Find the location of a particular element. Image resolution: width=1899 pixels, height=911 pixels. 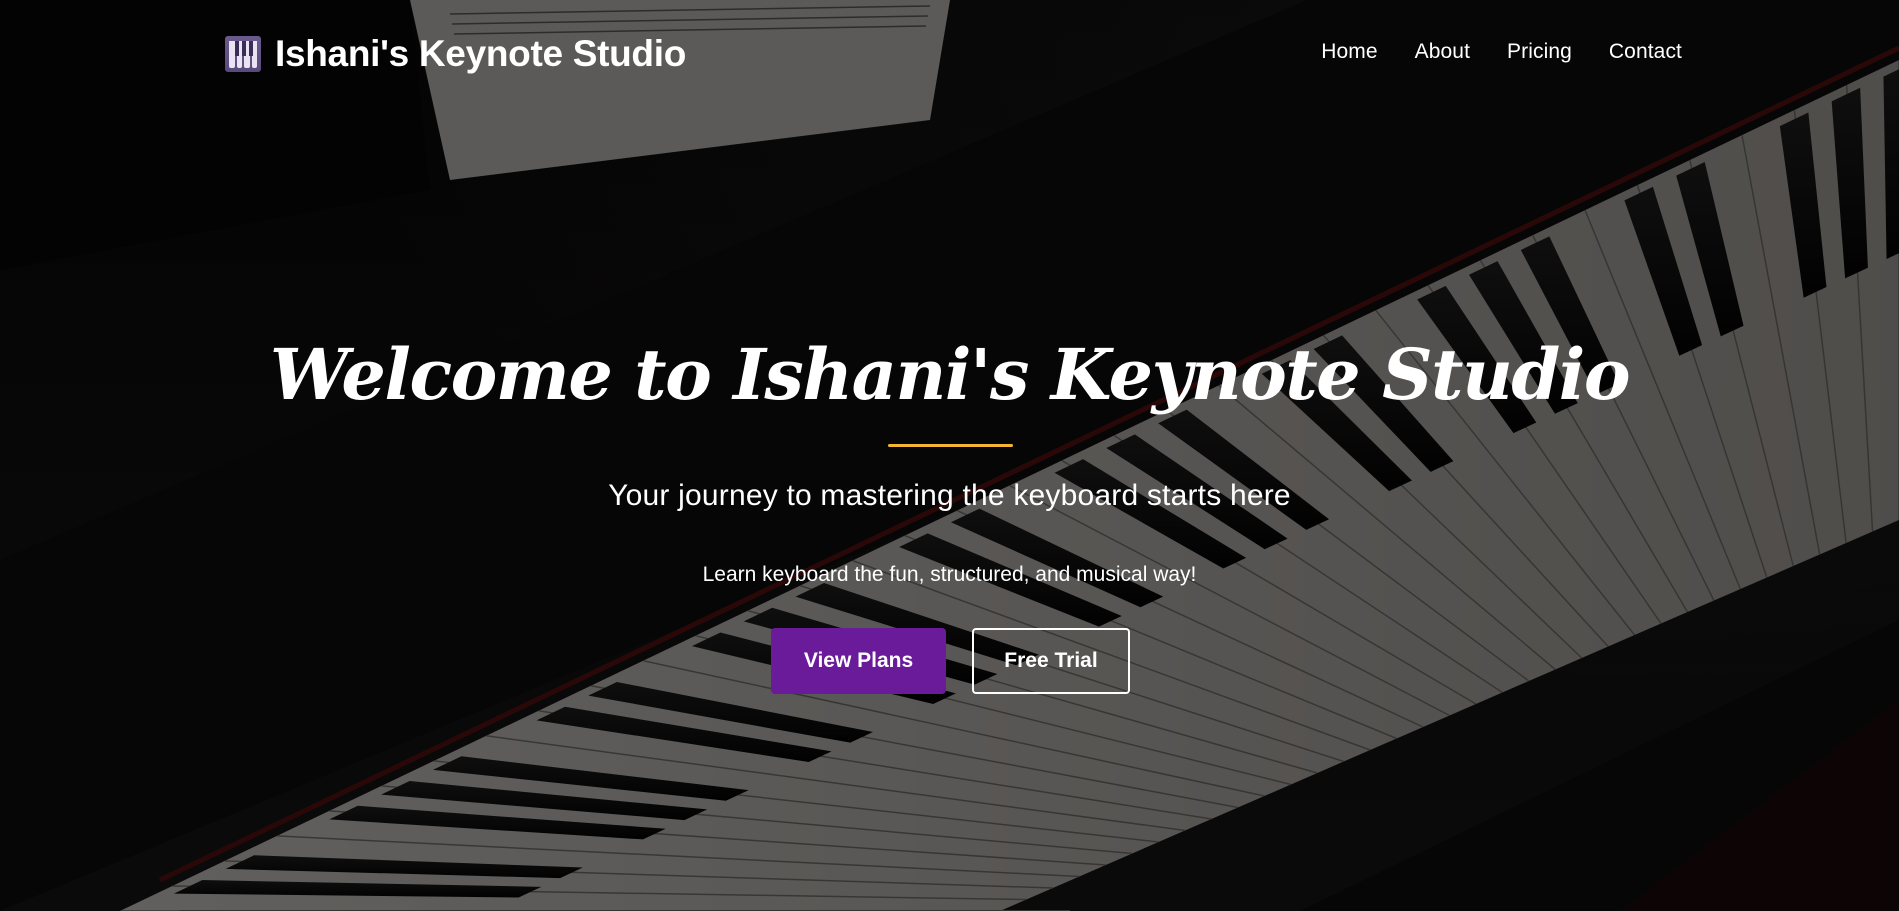

piano-keys-icon is located at coordinates (243, 54).